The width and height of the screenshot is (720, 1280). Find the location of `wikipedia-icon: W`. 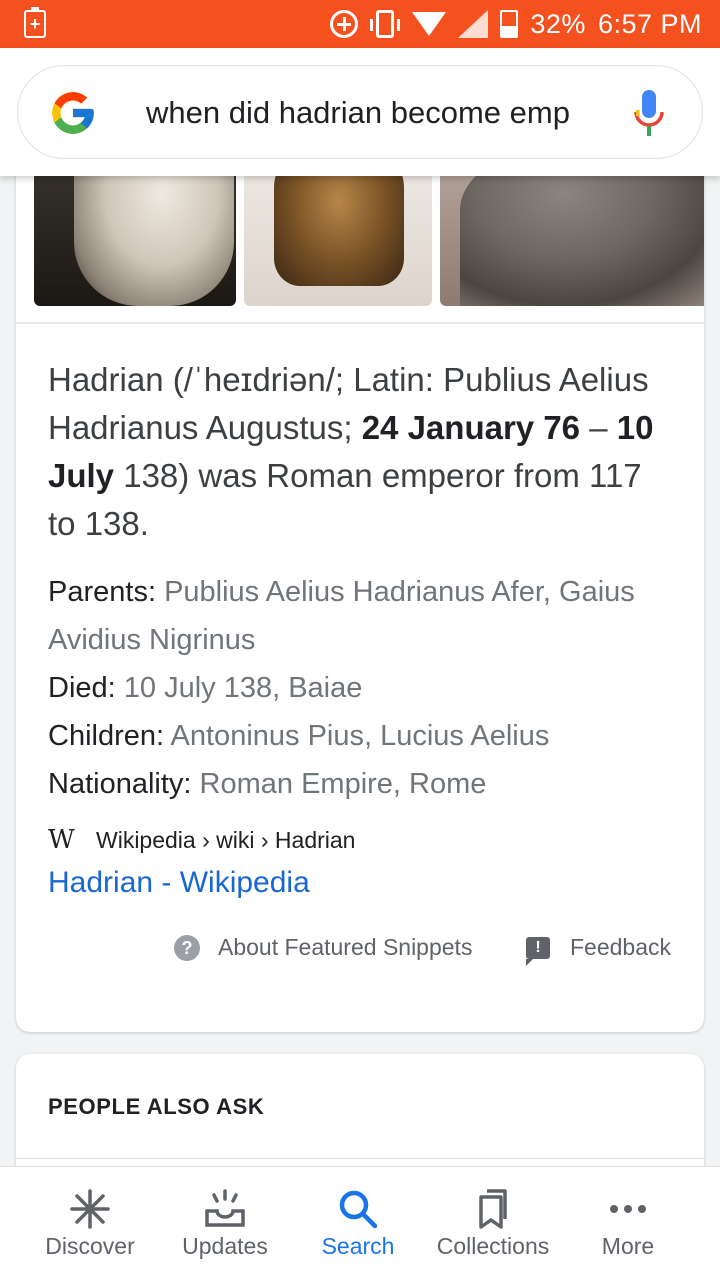

wikipedia-icon: W is located at coordinates (61, 840).